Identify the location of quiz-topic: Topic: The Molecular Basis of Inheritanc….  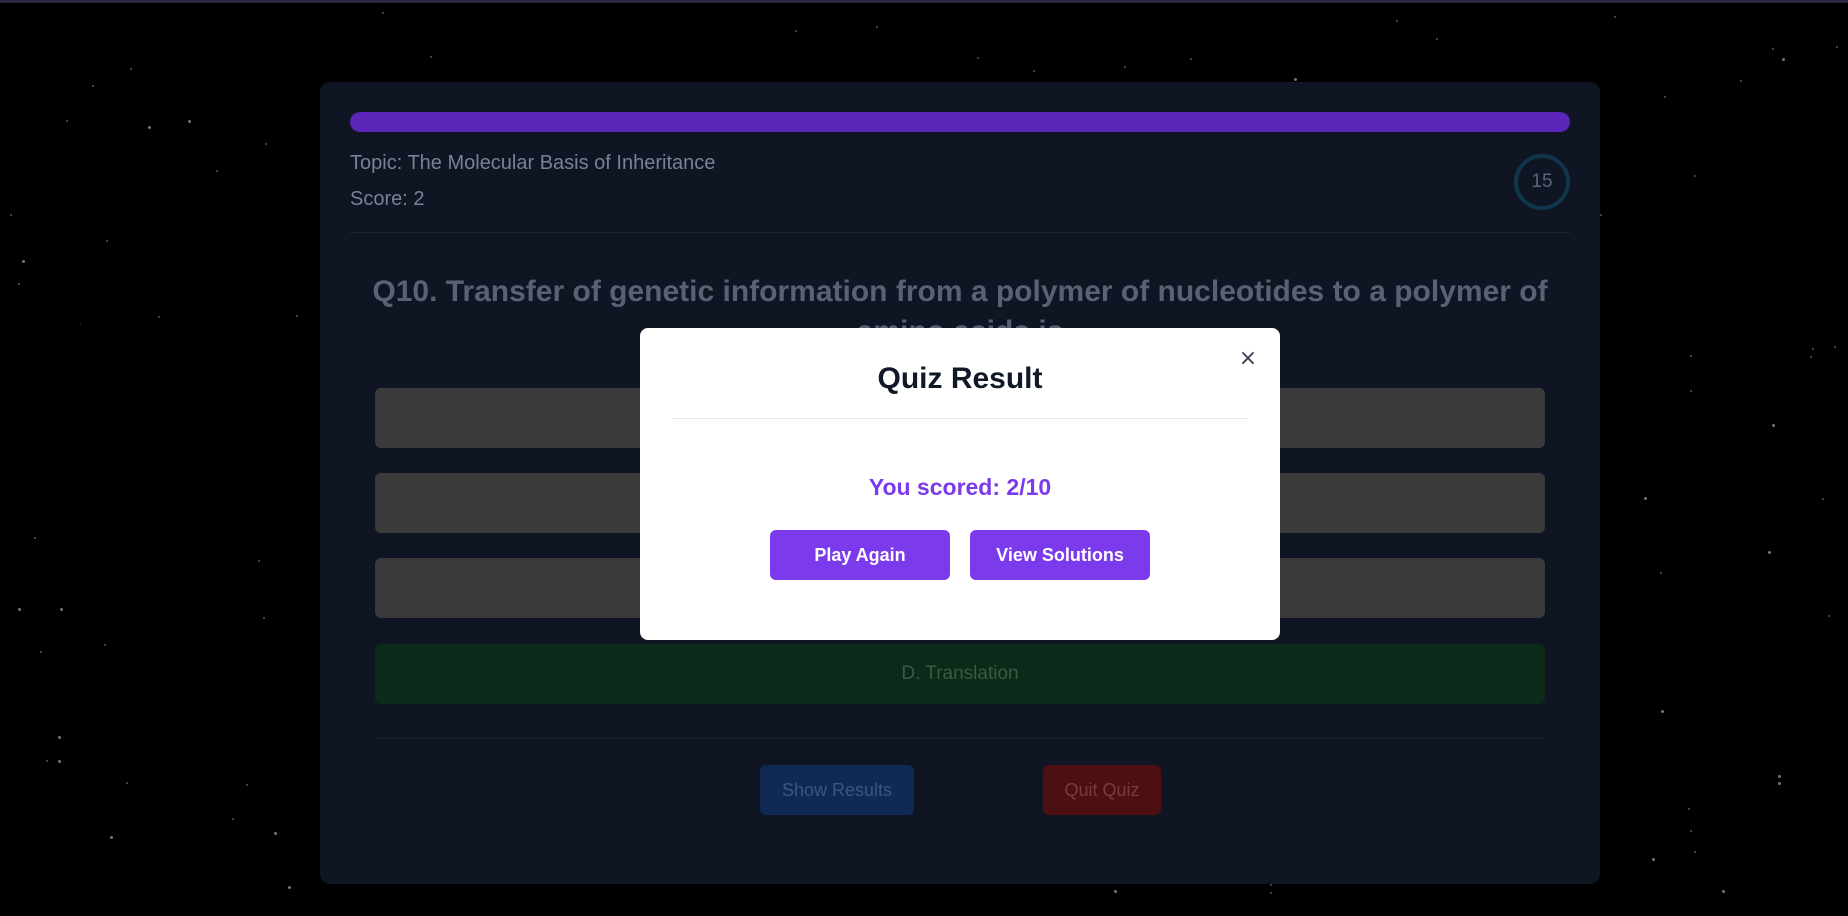
(533, 163).